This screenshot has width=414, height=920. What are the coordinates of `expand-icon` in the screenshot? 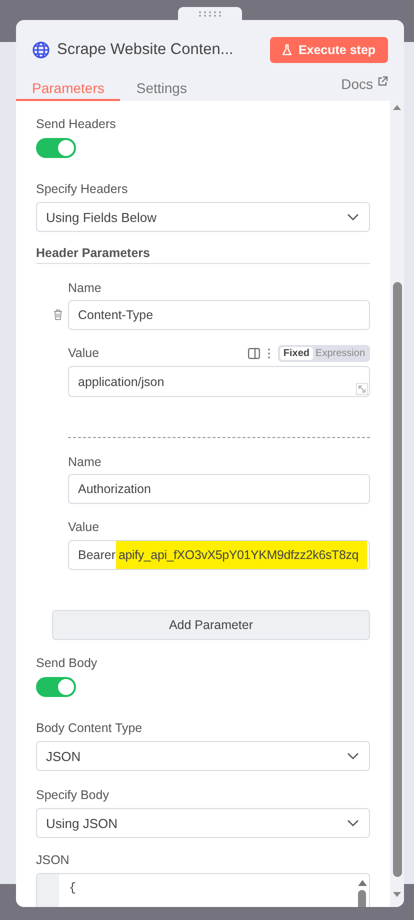 It's located at (362, 389).